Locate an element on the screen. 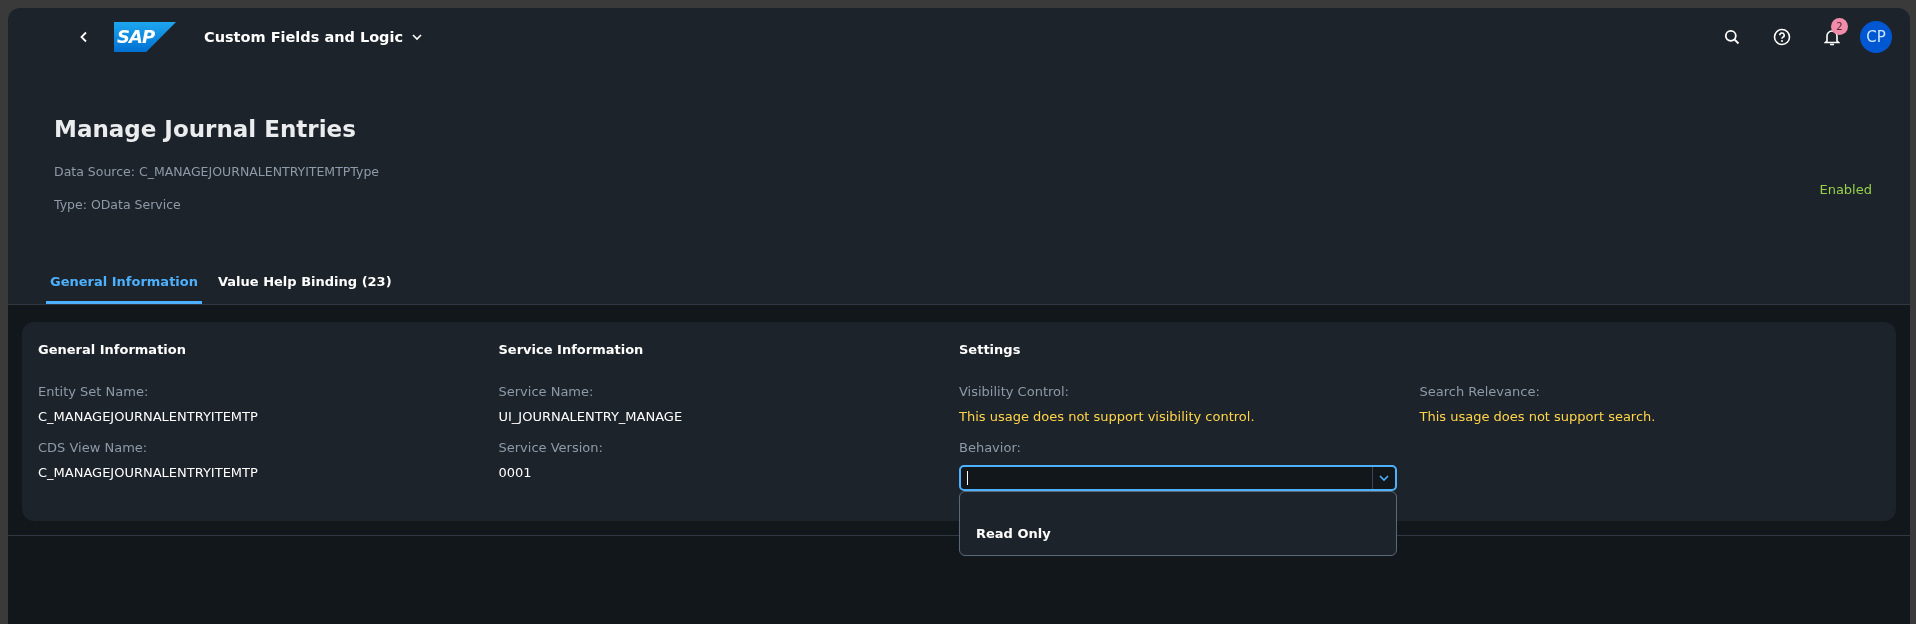  header-detail: Data Source: C_MANAGEJOURNALENTRYITEMTPType is located at coordinates (217, 171).